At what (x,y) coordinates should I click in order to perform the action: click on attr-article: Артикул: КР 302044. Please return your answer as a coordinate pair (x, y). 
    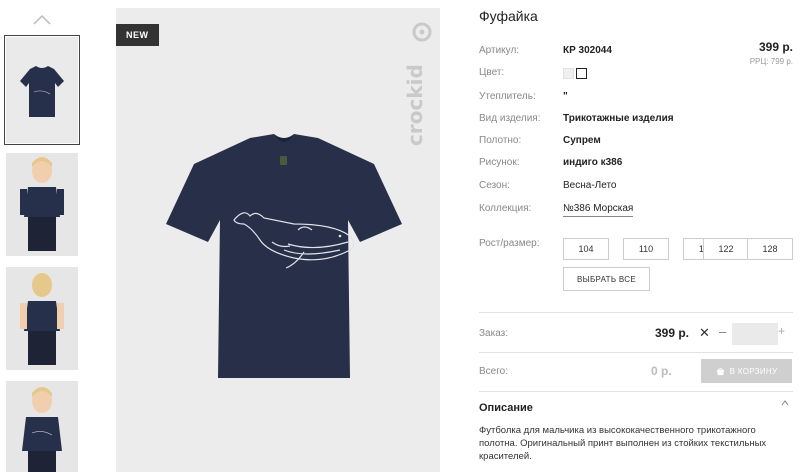
    Looking at the image, I should click on (636, 52).